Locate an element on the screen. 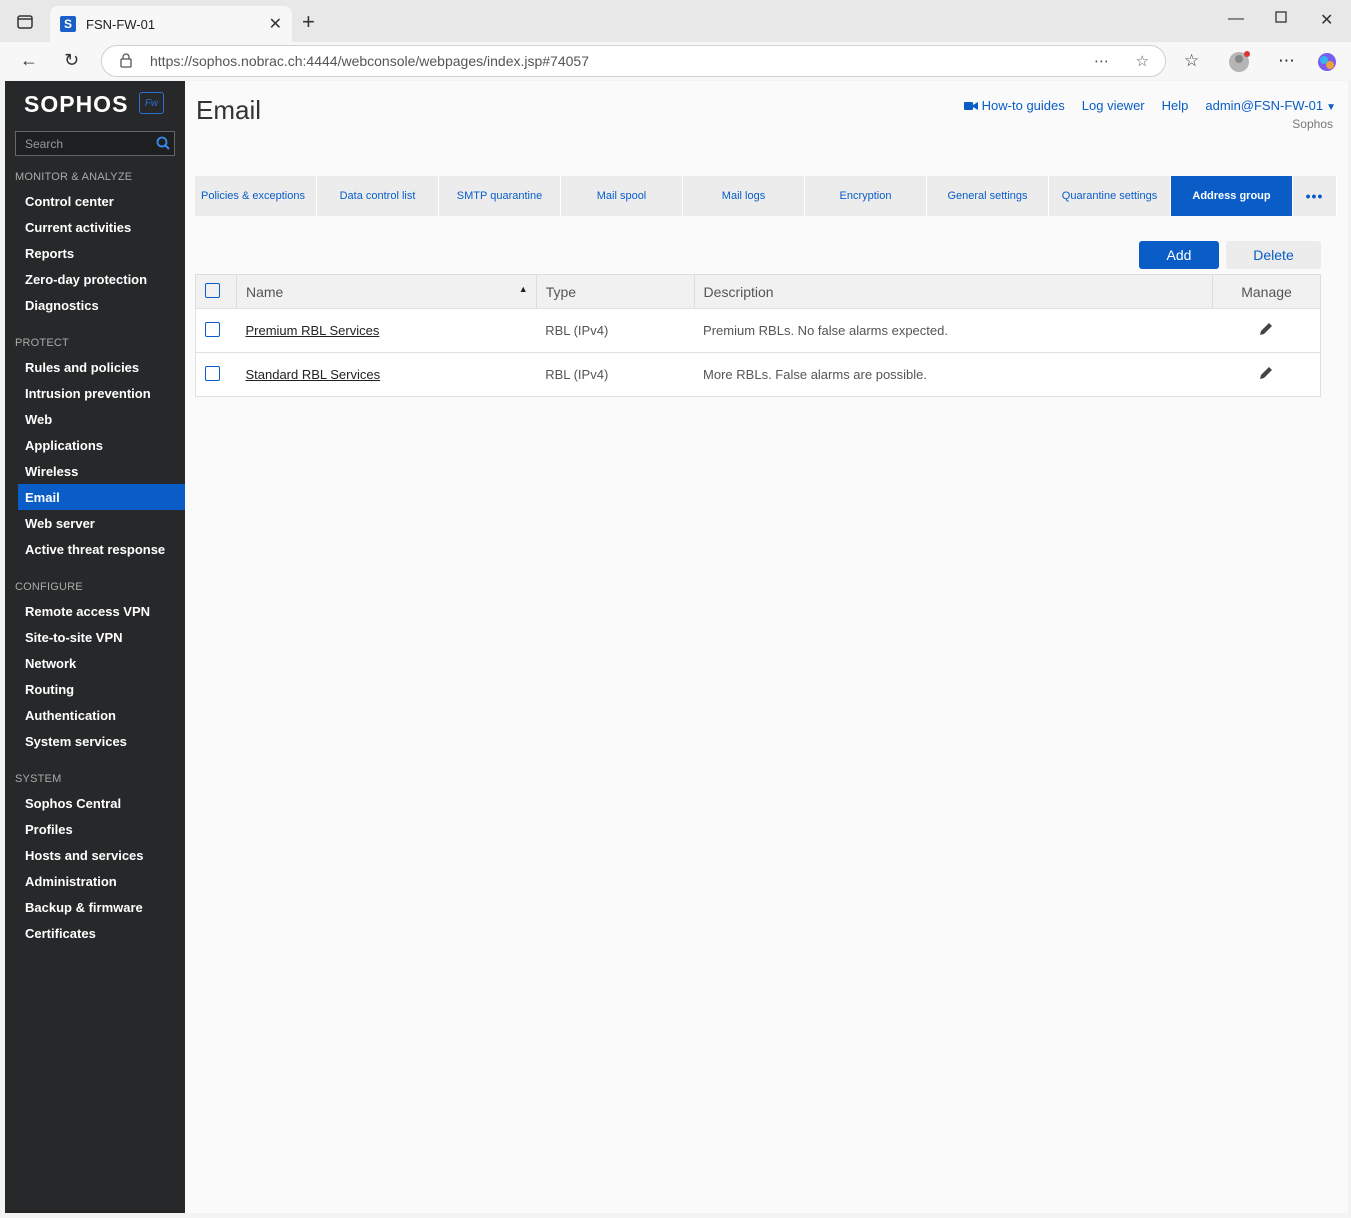 The width and height of the screenshot is (1351, 1218). column-name: Name ▲ is located at coordinates (386, 291).